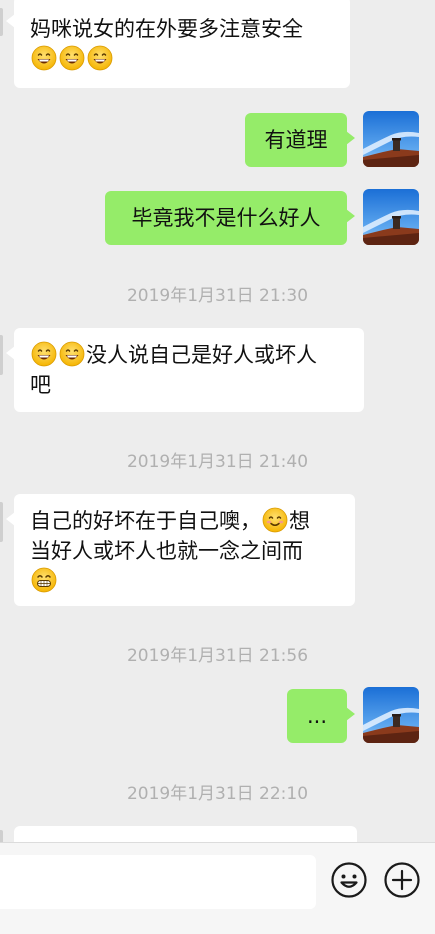  I want to click on outgoing-message-bubble: 有道理, so click(300, 140).